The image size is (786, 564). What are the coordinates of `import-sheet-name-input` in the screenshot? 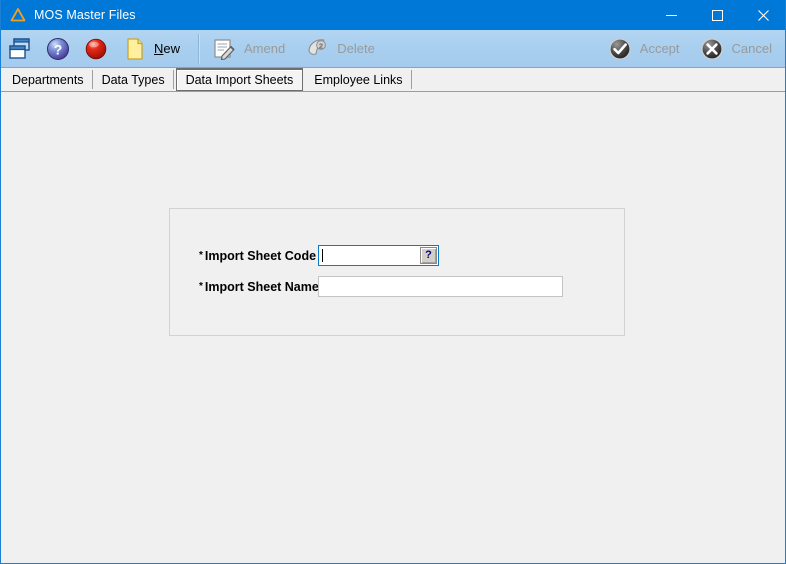 It's located at (440, 286).